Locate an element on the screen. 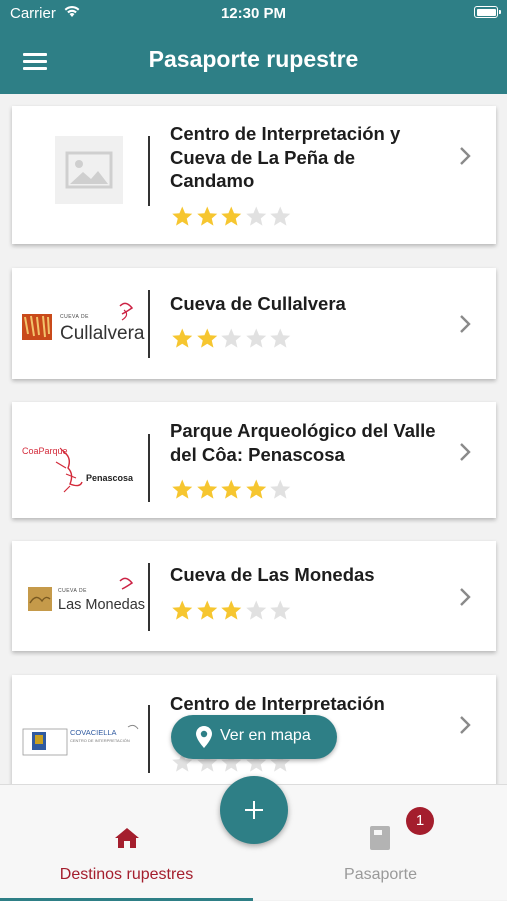 The width and height of the screenshot is (507, 901). cullalvera-logo: CUEVA DE Cullalvera is located at coordinates (85, 323).